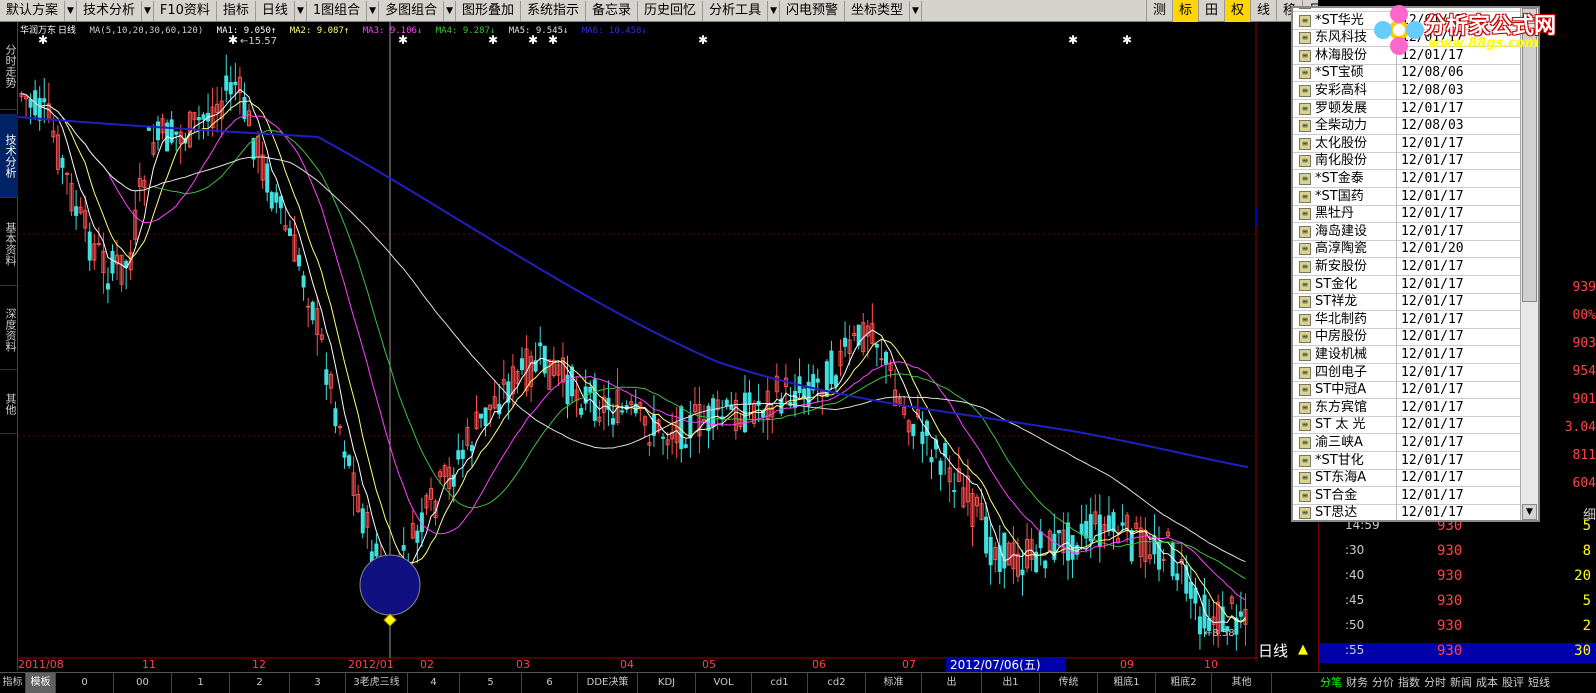  What do you see at coordinates (1273, 650) in the screenshot?
I see `period-label: 日线` at bounding box center [1273, 650].